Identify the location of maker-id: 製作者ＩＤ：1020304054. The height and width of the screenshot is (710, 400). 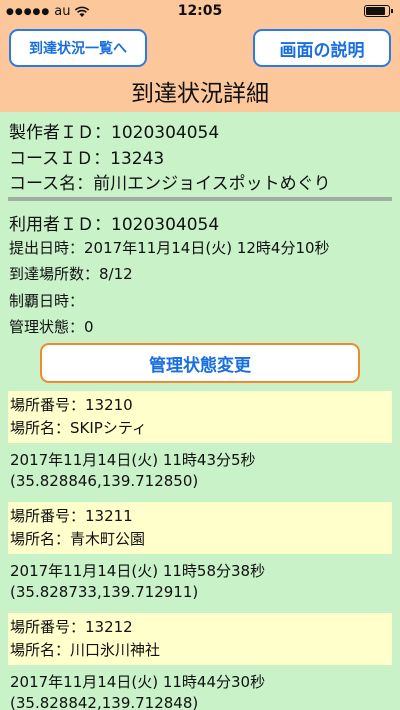
(114, 133).